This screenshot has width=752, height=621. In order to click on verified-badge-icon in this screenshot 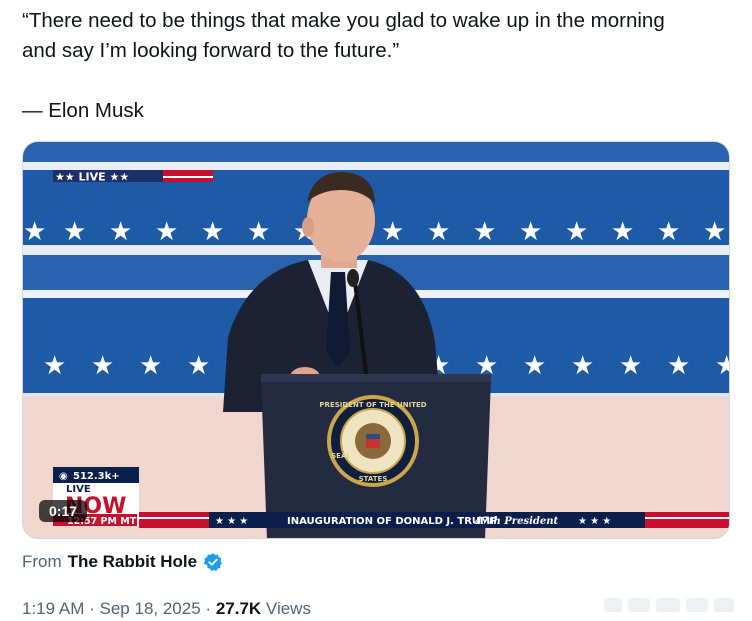, I will do `click(213, 562)`.